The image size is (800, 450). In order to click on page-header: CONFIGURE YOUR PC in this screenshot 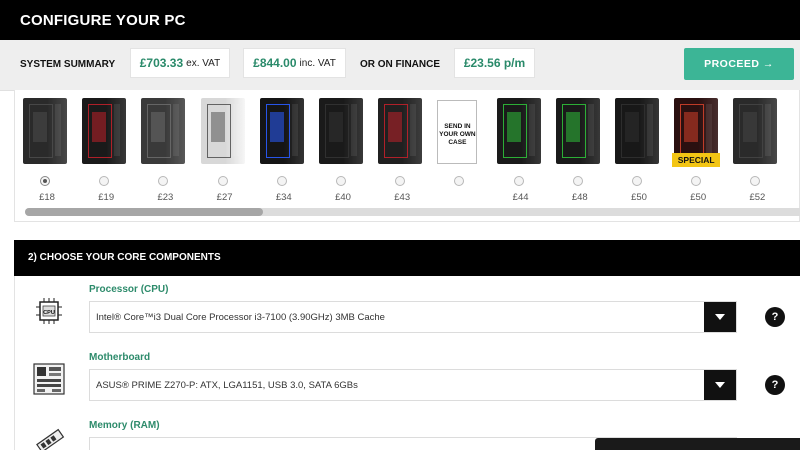, I will do `click(400, 20)`.